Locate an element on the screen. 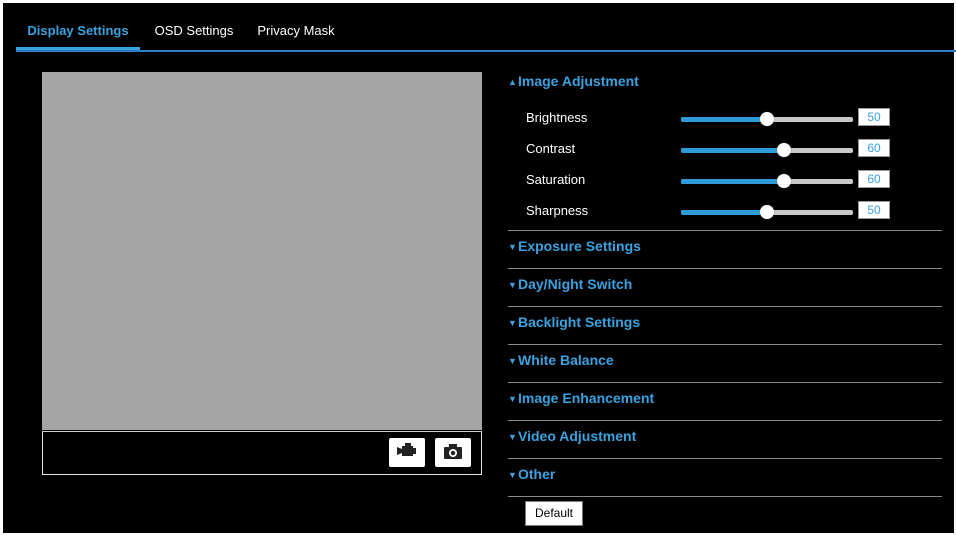 The height and width of the screenshot is (535, 956). record-button is located at coordinates (407, 452).